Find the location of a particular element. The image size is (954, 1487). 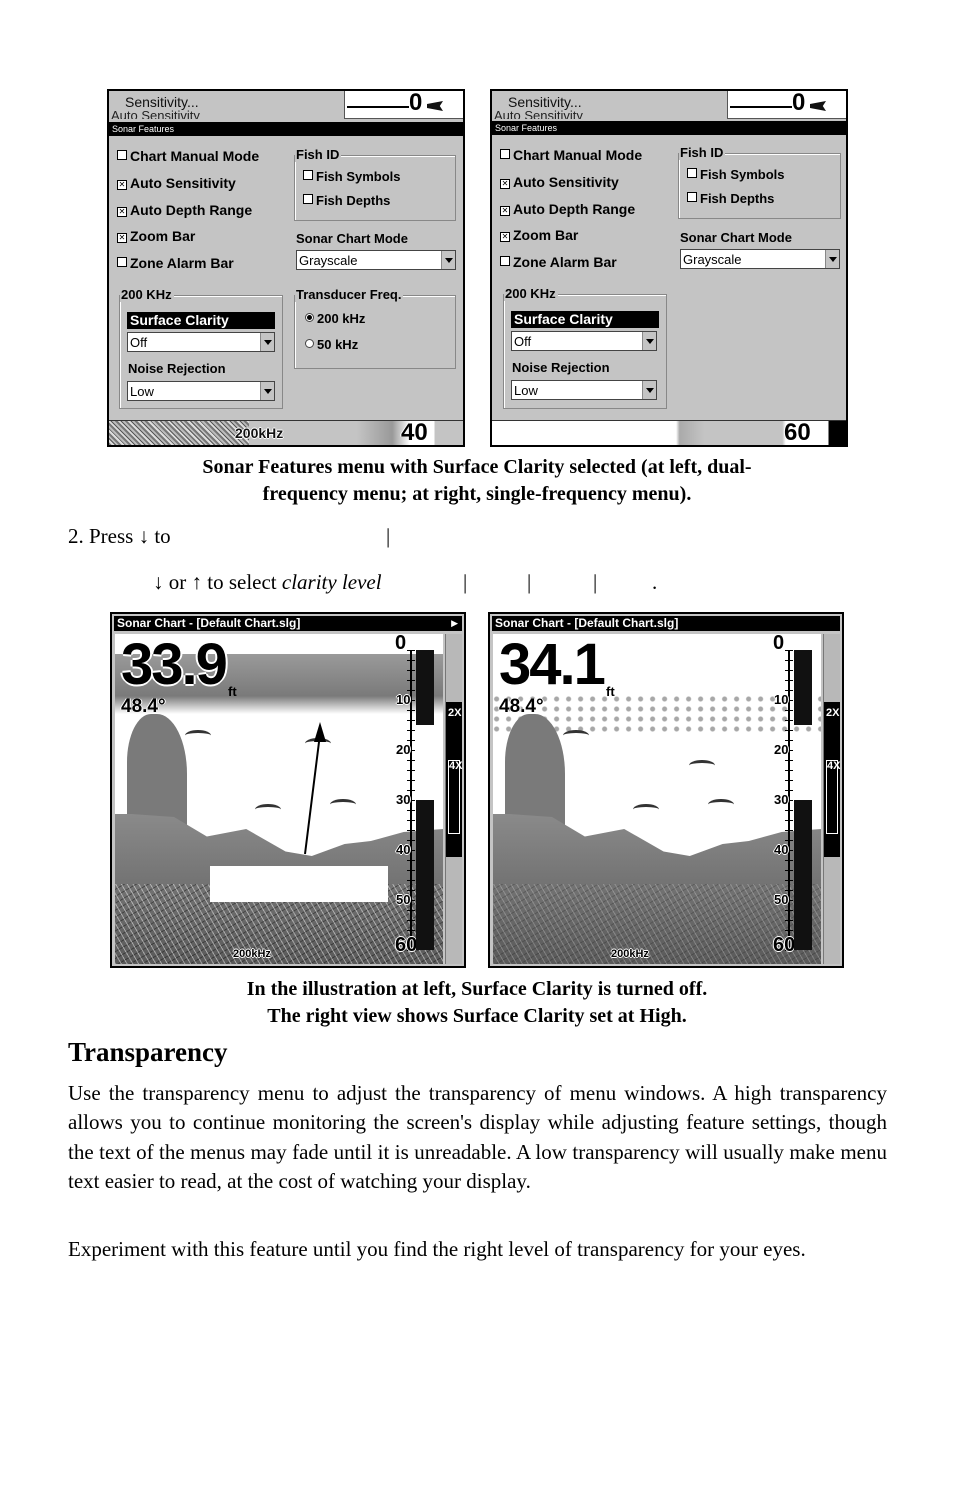

depth-scale-label: 40 is located at coordinates (781, 849).